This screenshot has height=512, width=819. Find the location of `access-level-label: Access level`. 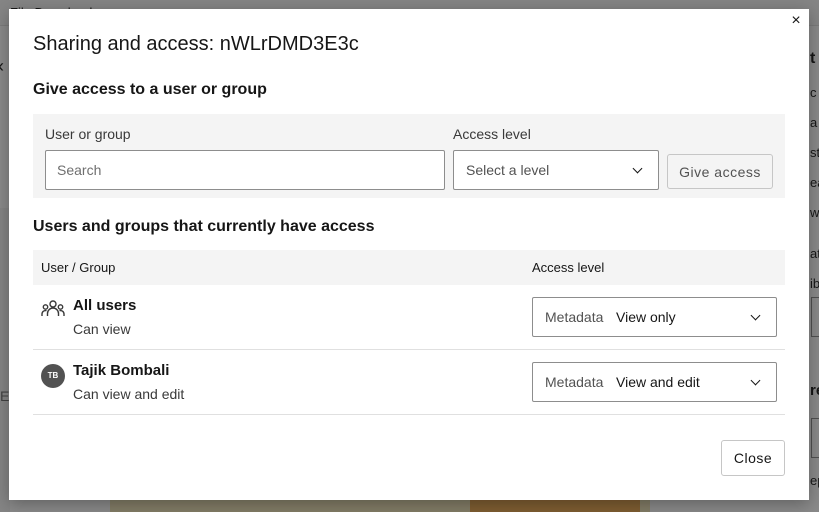

access-level-label: Access level is located at coordinates (492, 134).